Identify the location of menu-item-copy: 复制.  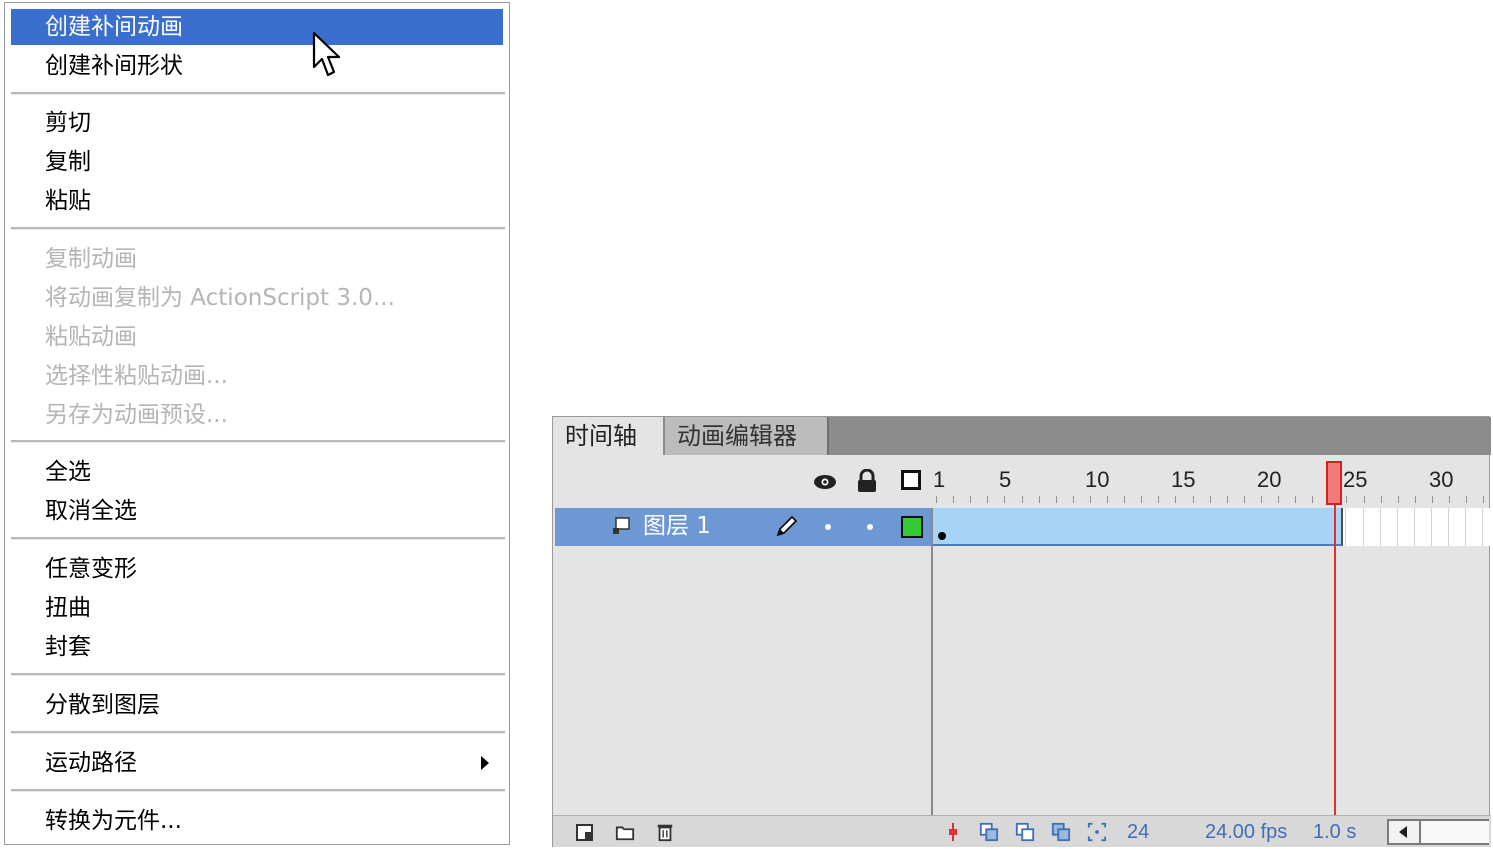
(257, 162).